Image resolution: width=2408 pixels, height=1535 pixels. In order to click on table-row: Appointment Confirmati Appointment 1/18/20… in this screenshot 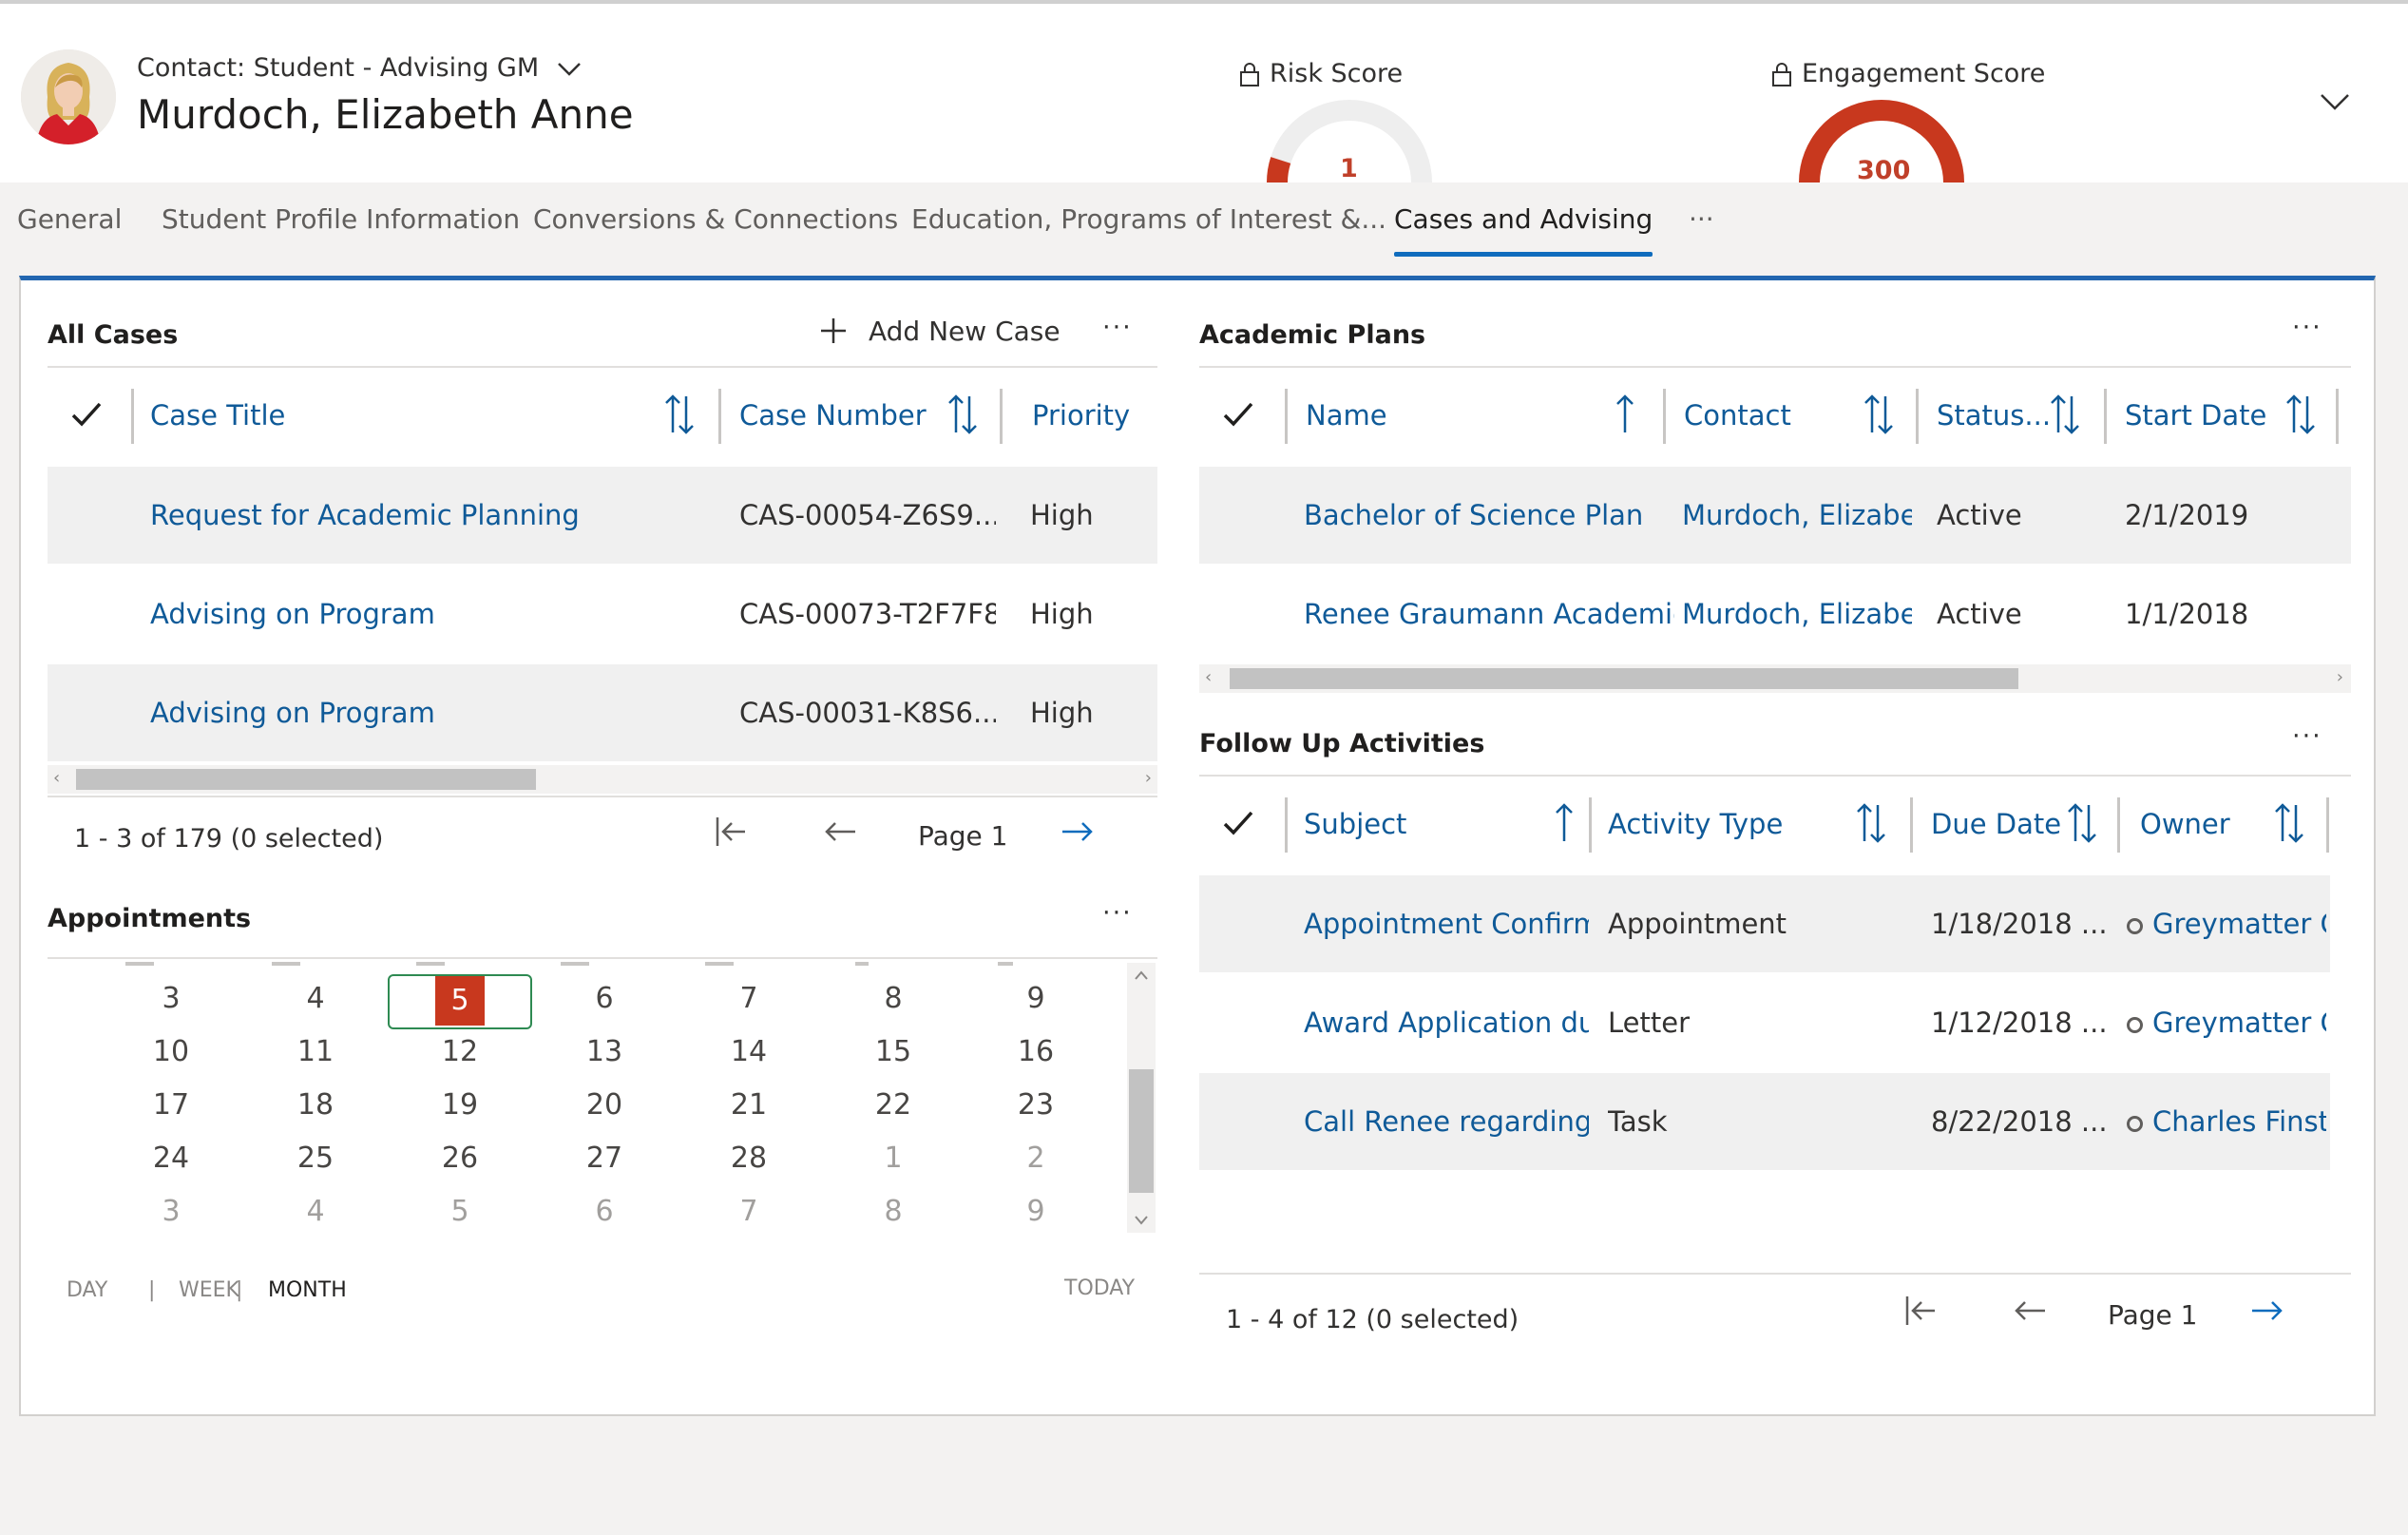, I will do `click(1765, 923)`.